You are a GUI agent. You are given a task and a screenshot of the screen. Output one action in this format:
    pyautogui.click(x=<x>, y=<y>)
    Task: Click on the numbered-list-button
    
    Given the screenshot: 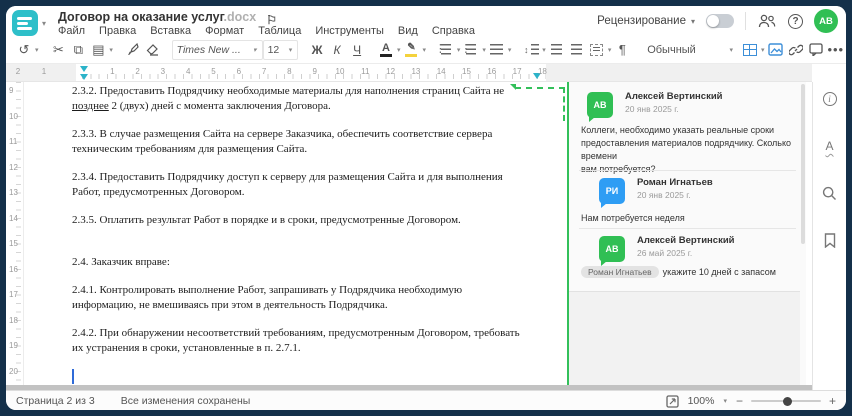 What is the action you would take?
    pyautogui.click(x=470, y=50)
    